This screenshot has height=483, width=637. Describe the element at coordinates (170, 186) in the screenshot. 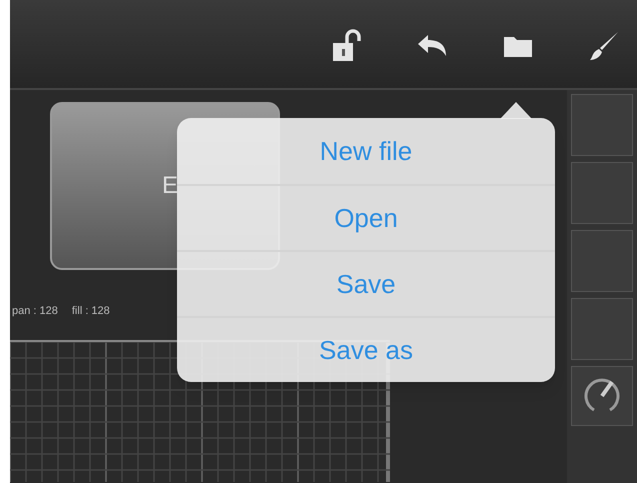

I see `preset-name: E` at that location.